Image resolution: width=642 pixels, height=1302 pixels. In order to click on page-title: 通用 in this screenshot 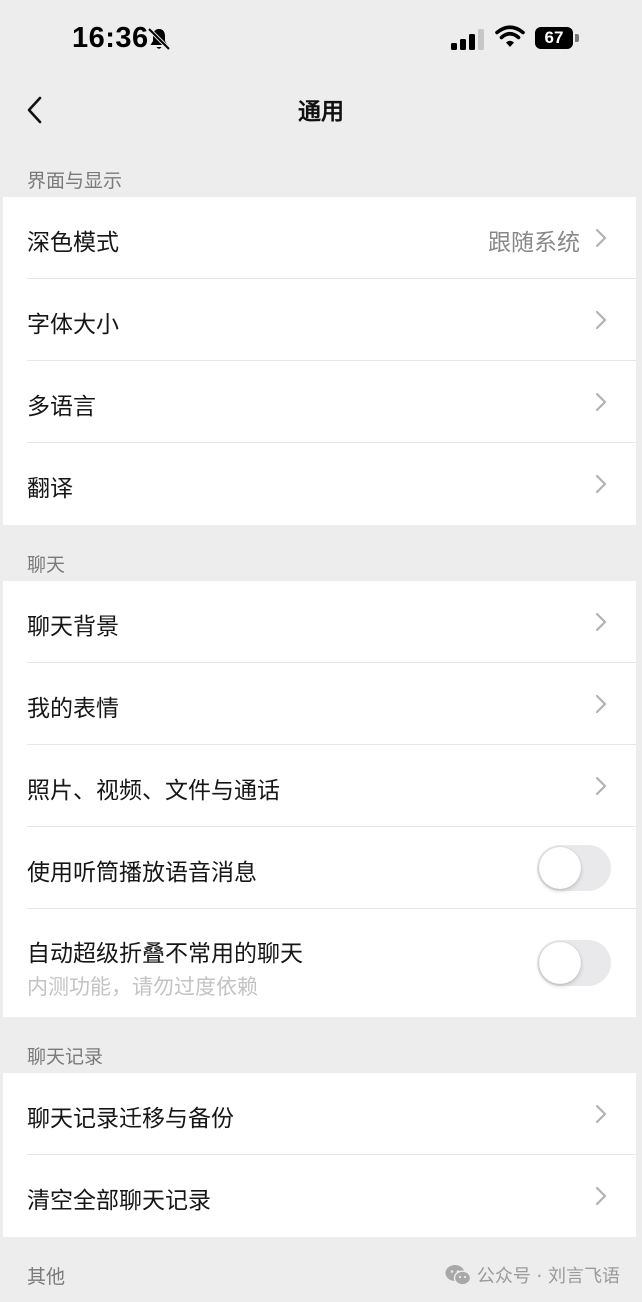, I will do `click(321, 112)`.